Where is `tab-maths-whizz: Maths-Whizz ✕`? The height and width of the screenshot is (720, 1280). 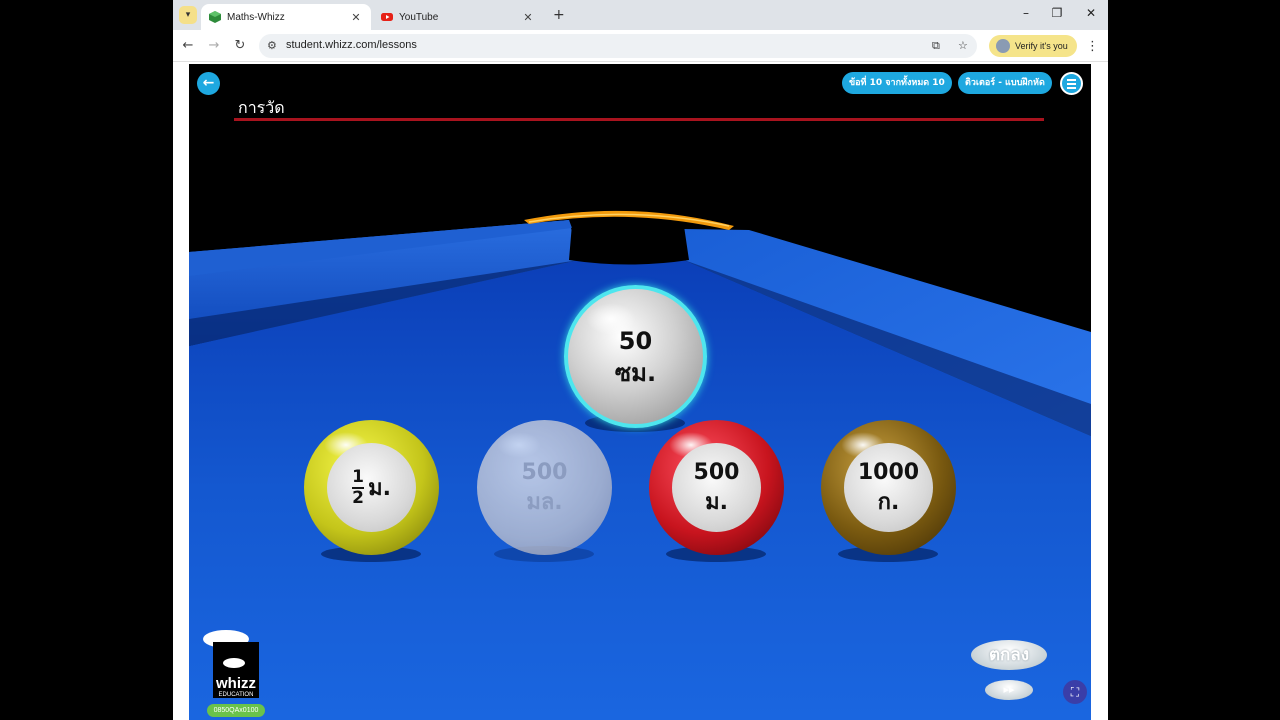
tab-maths-whizz: Maths-Whizz ✕ is located at coordinates (286, 17).